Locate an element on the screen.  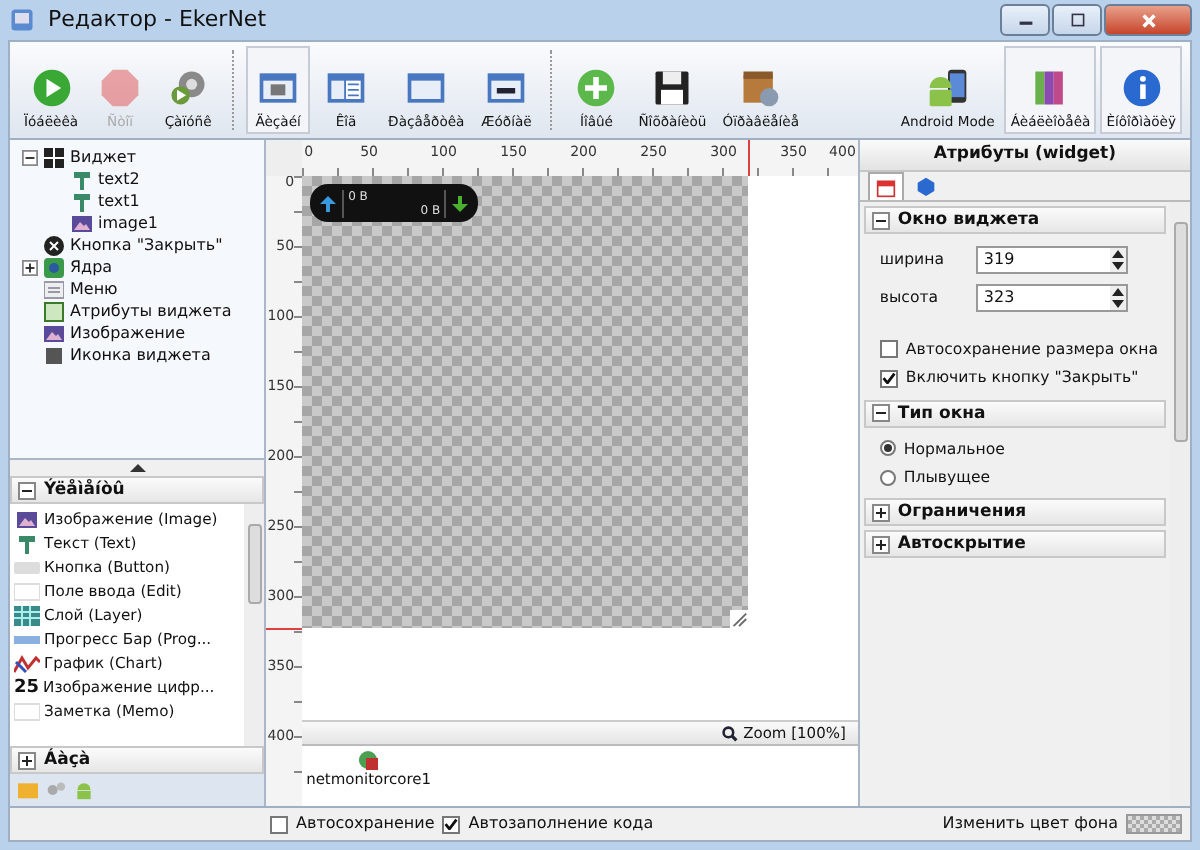
search-icon is located at coordinates (729, 733).